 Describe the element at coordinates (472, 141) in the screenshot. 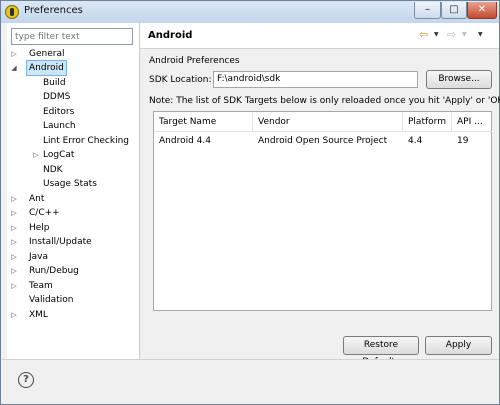

I see `cell-api: 19` at that location.